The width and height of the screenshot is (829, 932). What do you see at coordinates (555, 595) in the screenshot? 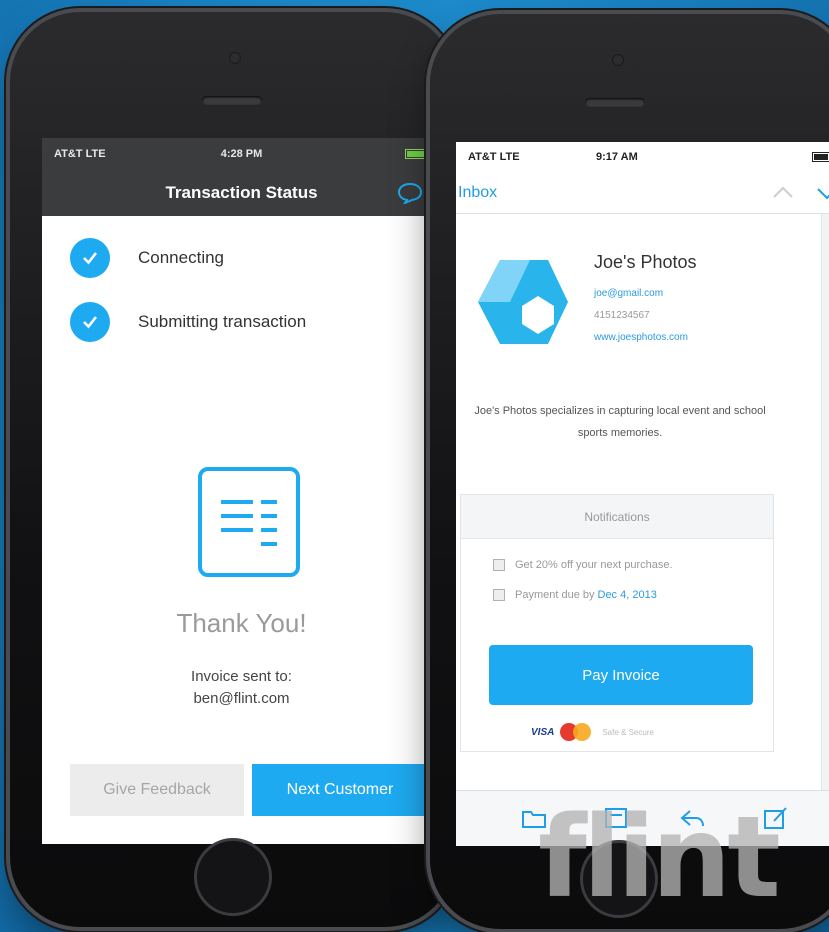
I see `notification-text: Payment due by` at bounding box center [555, 595].